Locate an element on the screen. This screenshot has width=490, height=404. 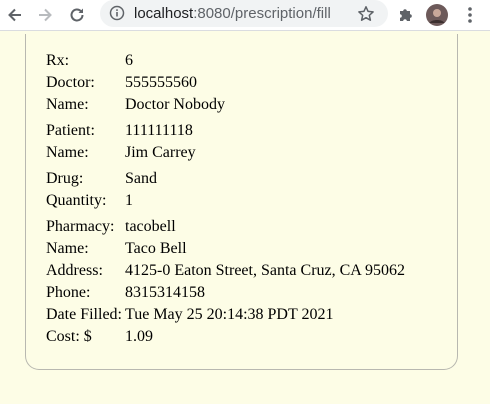
extensions-button is located at coordinates (406, 15).